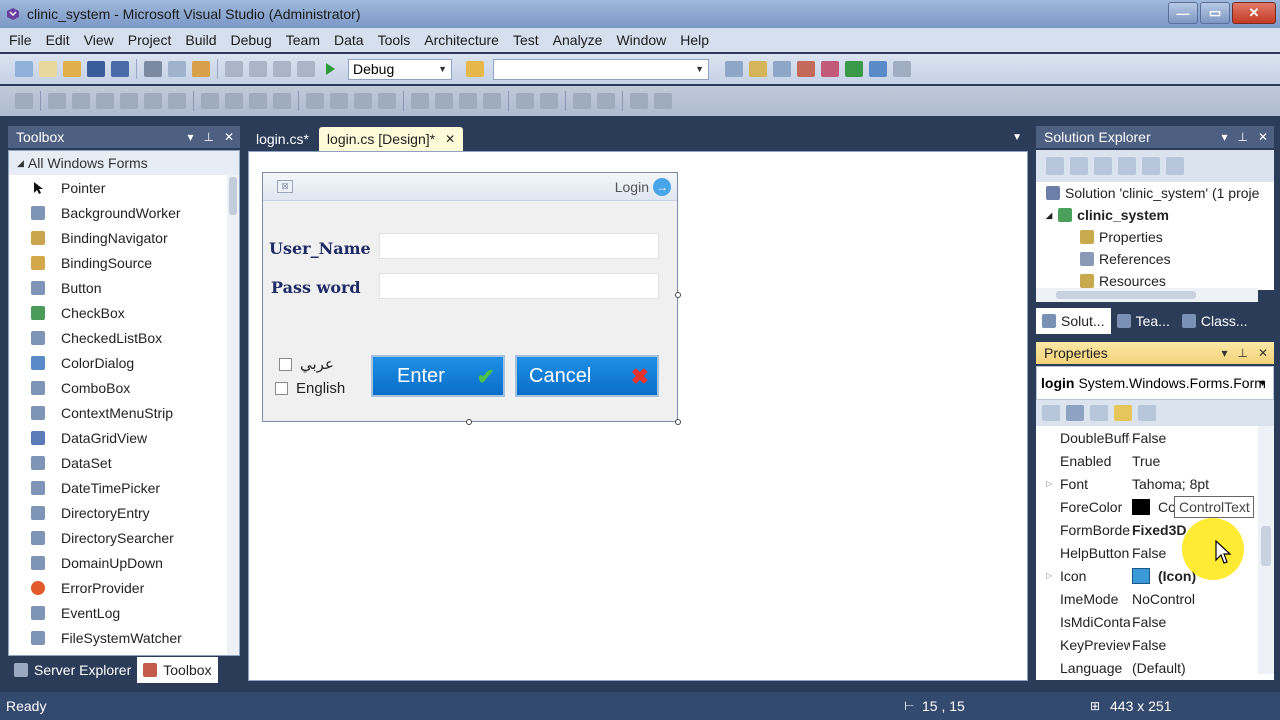  What do you see at coordinates (310, 388) in the screenshot?
I see `english-checkbox: English` at bounding box center [310, 388].